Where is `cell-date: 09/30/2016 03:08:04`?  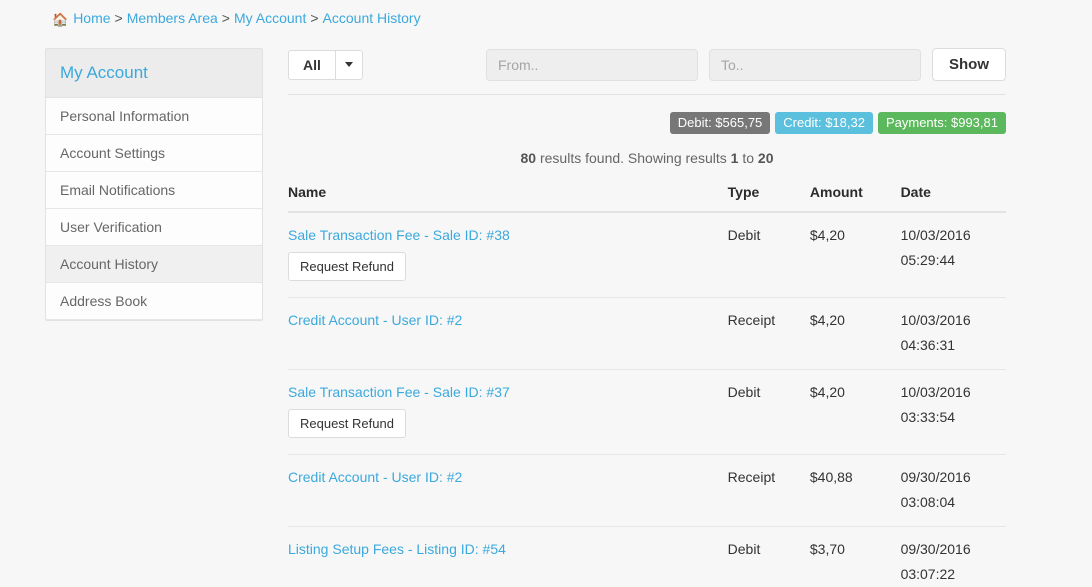 cell-date: 09/30/2016 03:08:04 is located at coordinates (953, 490).